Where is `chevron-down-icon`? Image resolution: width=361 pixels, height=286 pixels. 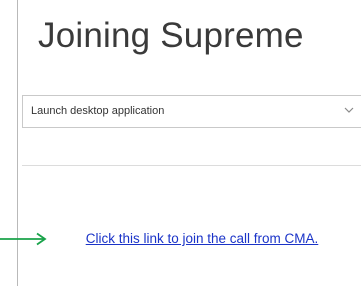 chevron-down-icon is located at coordinates (349, 110).